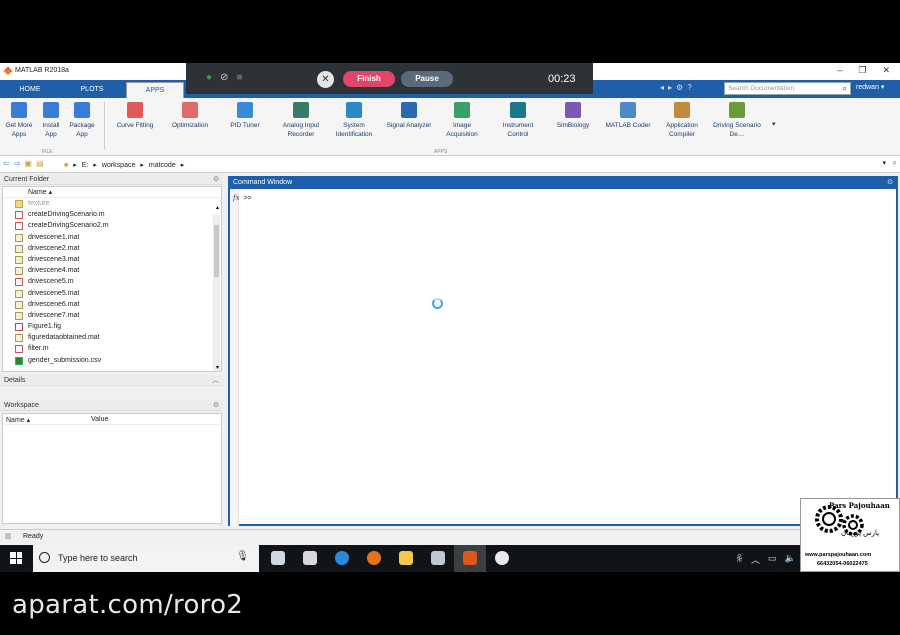 Image resolution: width=900 pixels, height=635 pixels. I want to click on ws-name-column: Name ▴, so click(18, 420).